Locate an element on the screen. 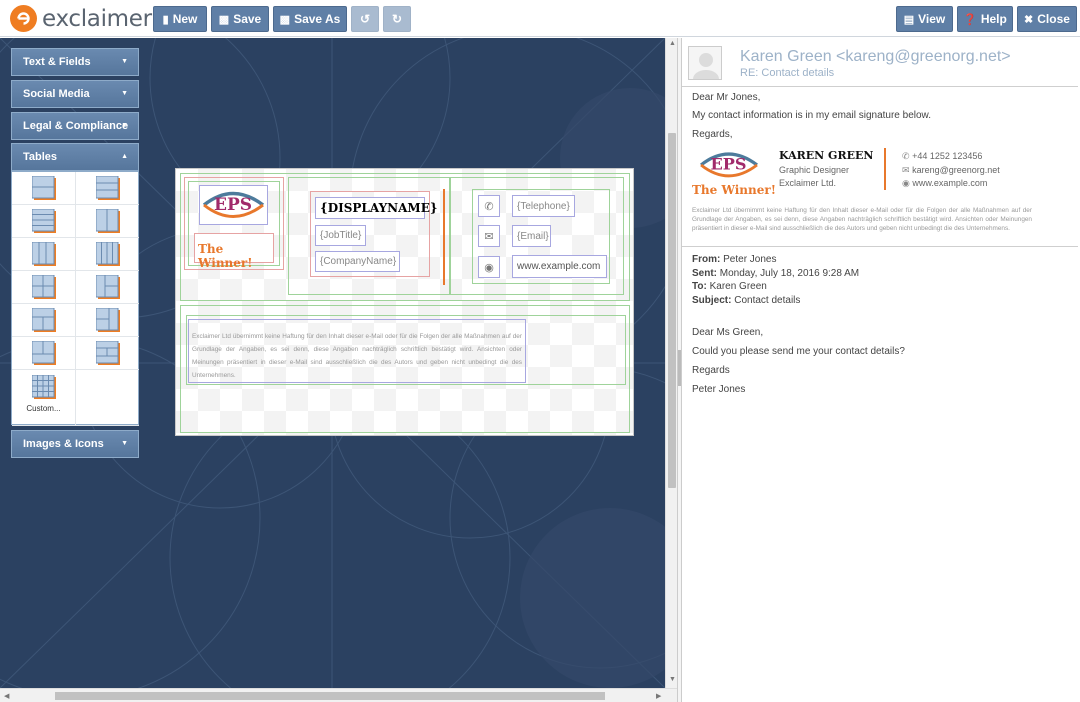 Image resolution: width=1080 pixels, height=702 pixels. quoted-to: To: Karen Green is located at coordinates (729, 286).